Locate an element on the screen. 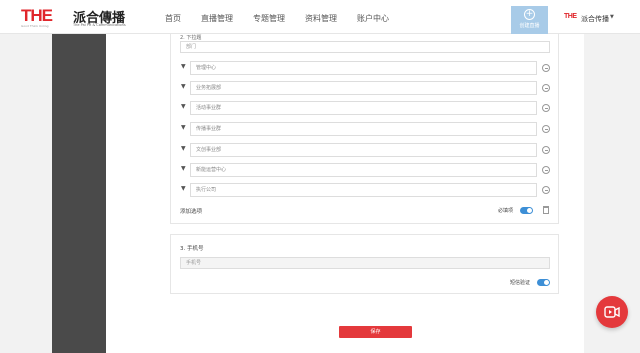  option-input: 新能运营中心 is located at coordinates (363, 170).